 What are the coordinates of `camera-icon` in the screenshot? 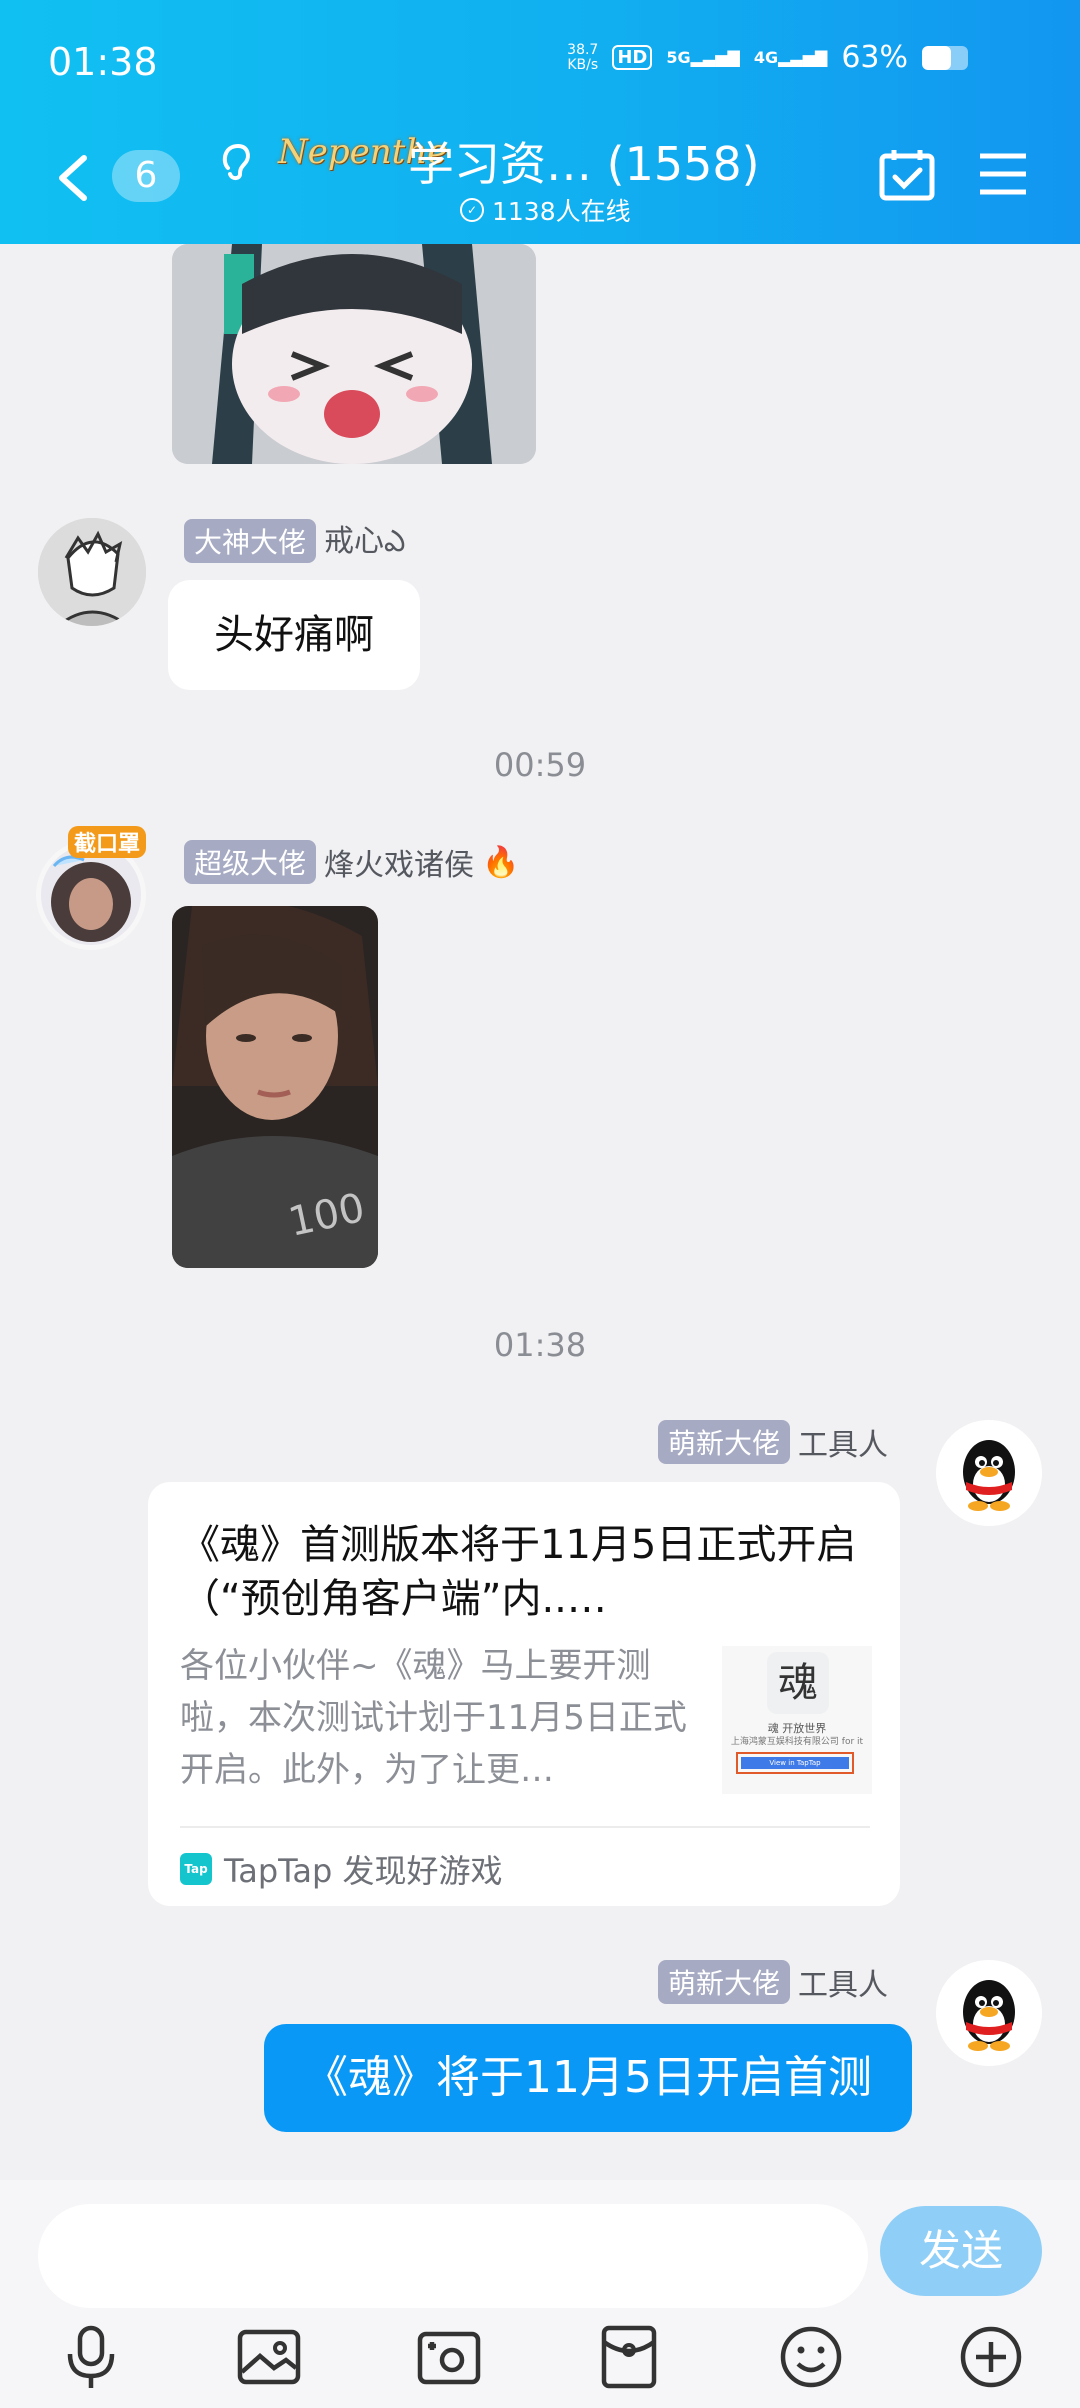 It's located at (449, 2357).